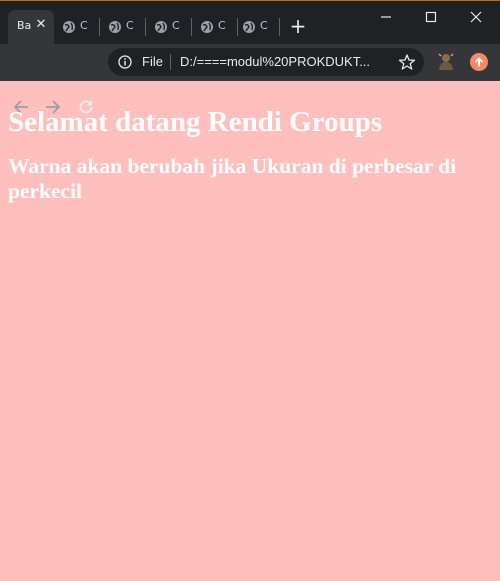  What do you see at coordinates (41, 25) in the screenshot?
I see `tab-close-icon: ✕` at bounding box center [41, 25].